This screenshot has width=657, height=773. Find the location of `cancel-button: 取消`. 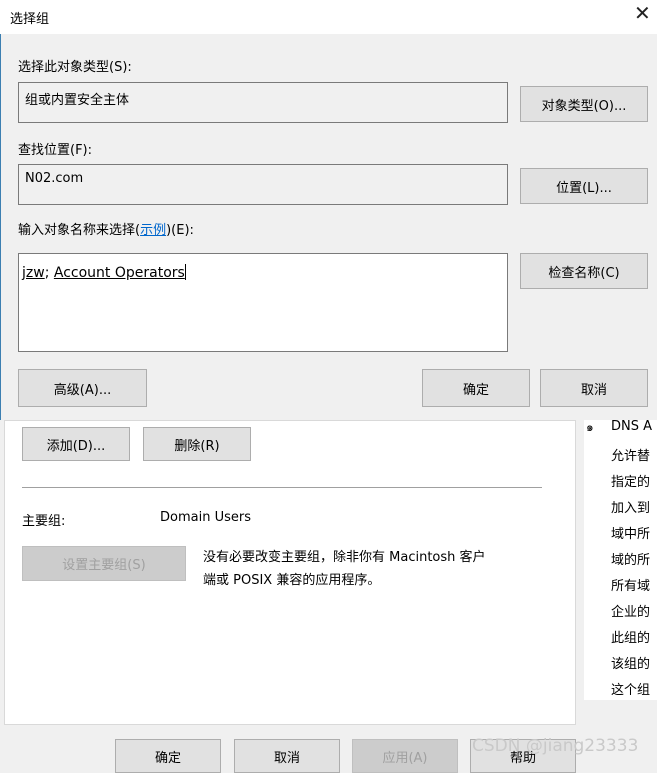

cancel-button: 取消 is located at coordinates (594, 388).